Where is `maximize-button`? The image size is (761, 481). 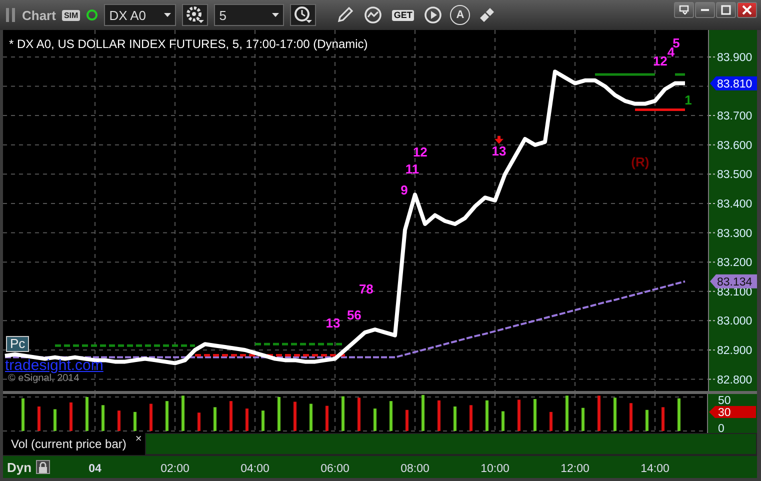
maximize-button is located at coordinates (726, 10).